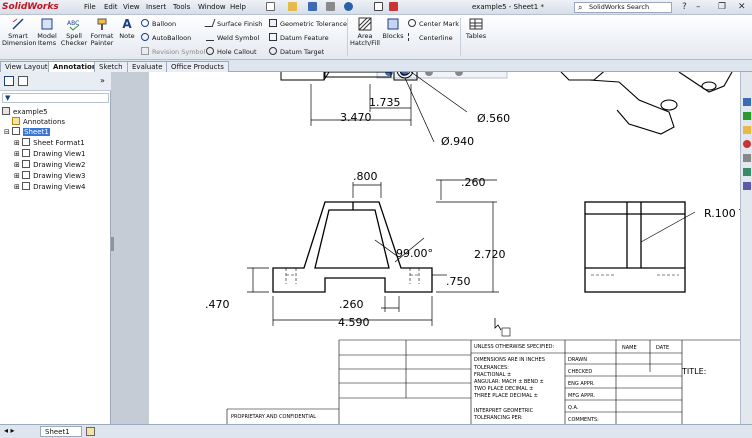 The image size is (752, 438). What do you see at coordinates (238, 7) in the screenshot?
I see `menu-help: Help` at bounding box center [238, 7].